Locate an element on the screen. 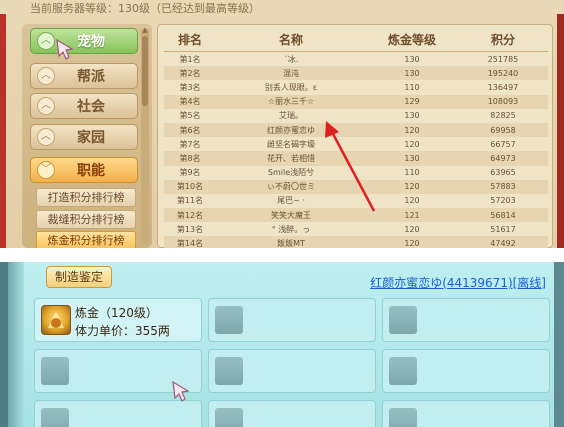 The width and height of the screenshot is (564, 427). cell-name: 别丢人现眼。ε is located at coordinates (291, 87).